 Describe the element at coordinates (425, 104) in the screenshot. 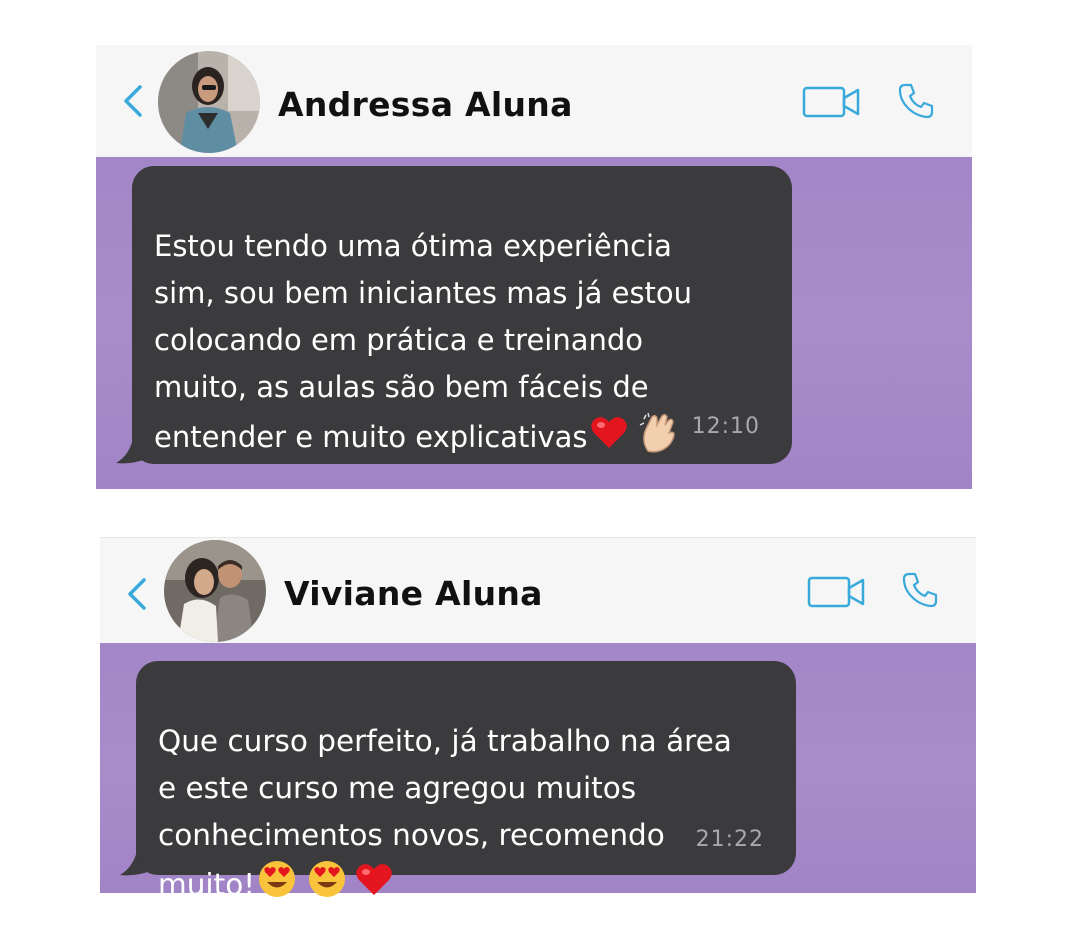

I see `contact-name: Andressa Aluna` at that location.